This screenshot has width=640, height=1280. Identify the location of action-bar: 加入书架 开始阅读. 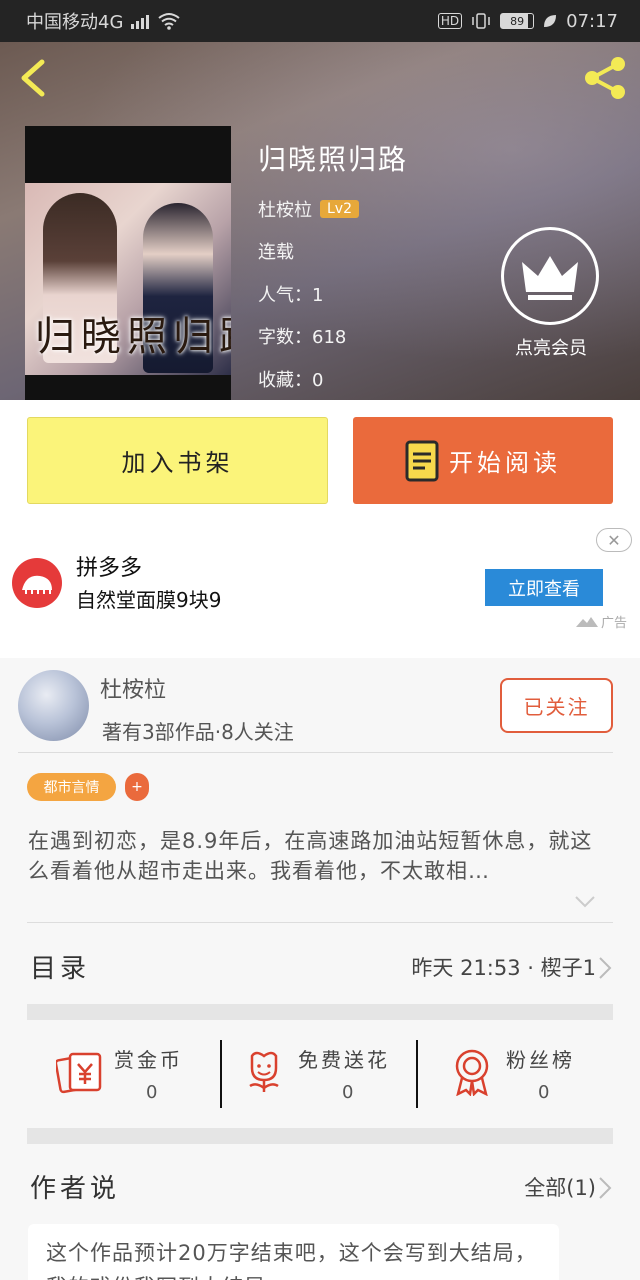
(320, 460).